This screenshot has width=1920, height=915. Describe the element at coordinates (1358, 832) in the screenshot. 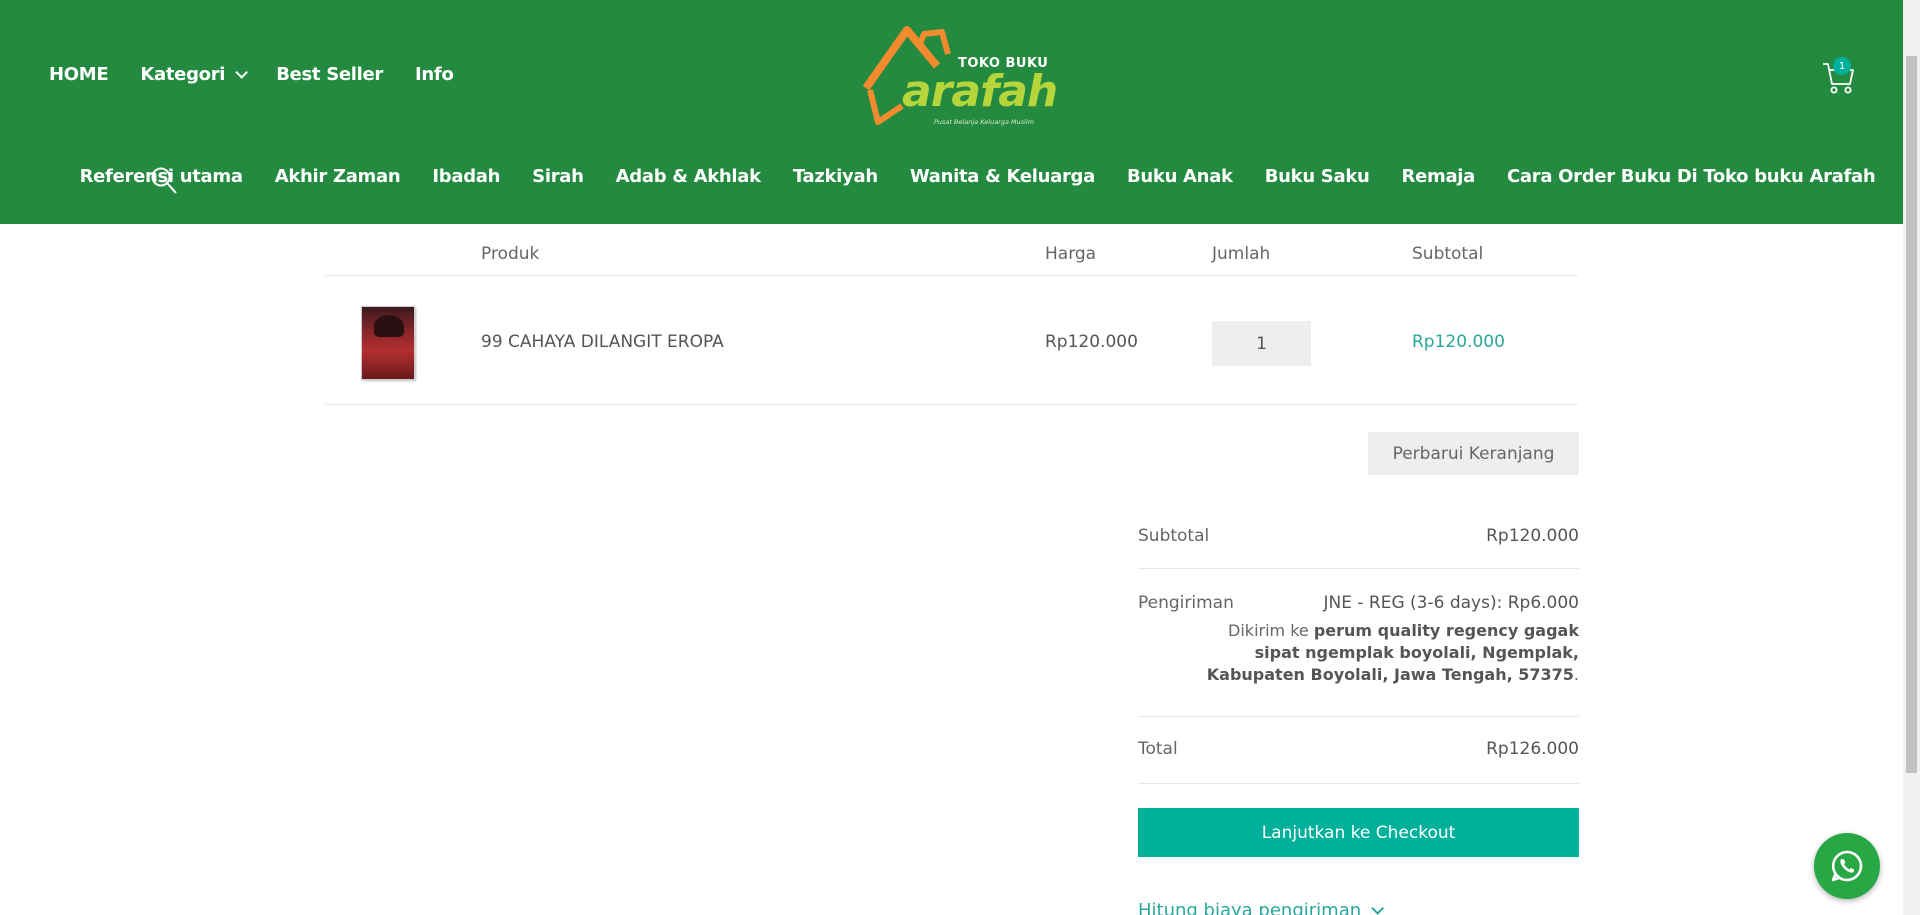

I see `checkout-button: Lanjutkan ke Checkout` at that location.